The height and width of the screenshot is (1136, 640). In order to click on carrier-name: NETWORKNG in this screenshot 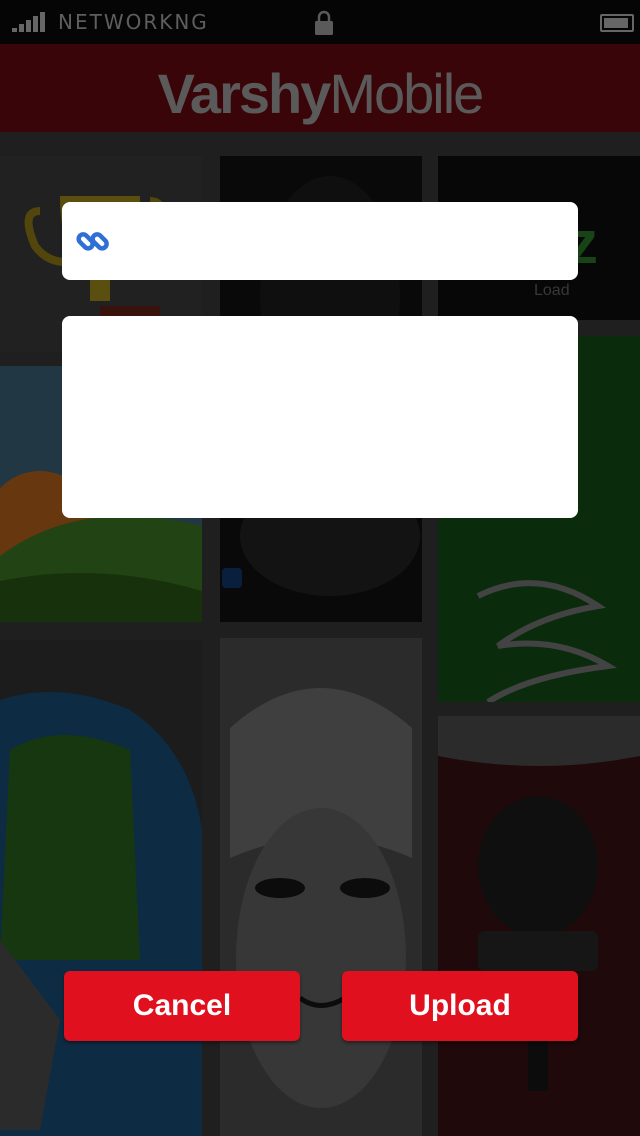, I will do `click(133, 22)`.